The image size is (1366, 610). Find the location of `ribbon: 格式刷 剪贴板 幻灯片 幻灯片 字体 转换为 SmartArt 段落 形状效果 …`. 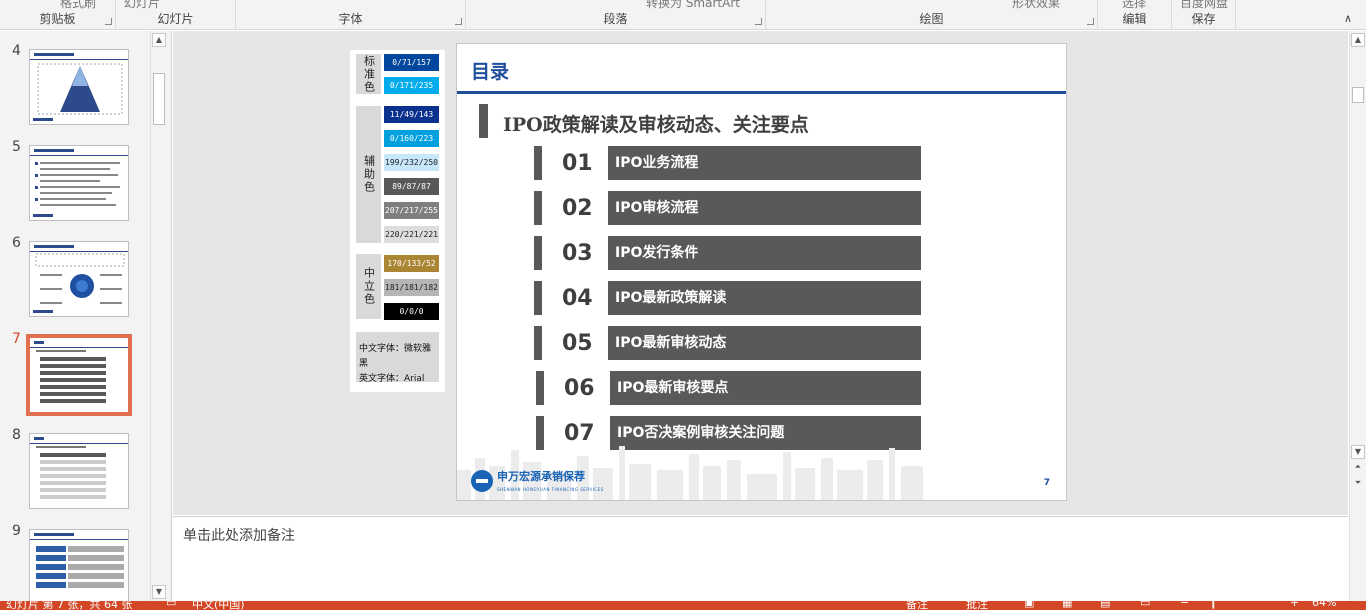

ribbon: 格式刷 剪贴板 幻灯片 幻灯片 字体 转换为 SmartArt 段落 形状效果 … is located at coordinates (683, 15).